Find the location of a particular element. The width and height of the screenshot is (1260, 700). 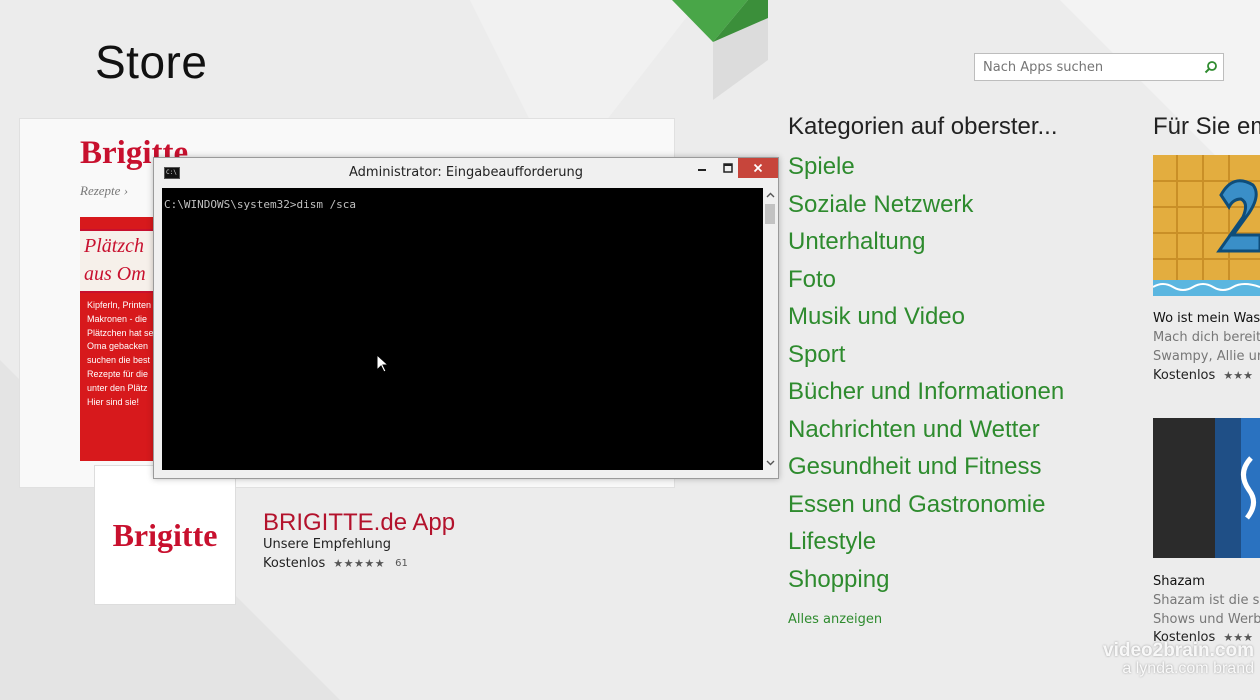

app-price: Kostenlos is located at coordinates (294, 563).